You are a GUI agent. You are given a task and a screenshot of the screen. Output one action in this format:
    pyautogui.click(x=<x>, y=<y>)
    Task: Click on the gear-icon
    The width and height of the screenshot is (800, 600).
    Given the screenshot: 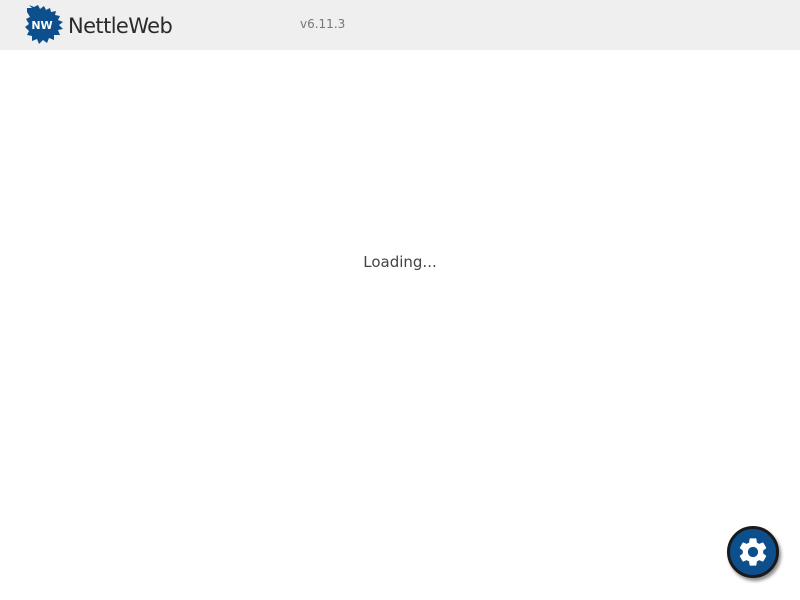 What is the action you would take?
    pyautogui.click(x=753, y=552)
    